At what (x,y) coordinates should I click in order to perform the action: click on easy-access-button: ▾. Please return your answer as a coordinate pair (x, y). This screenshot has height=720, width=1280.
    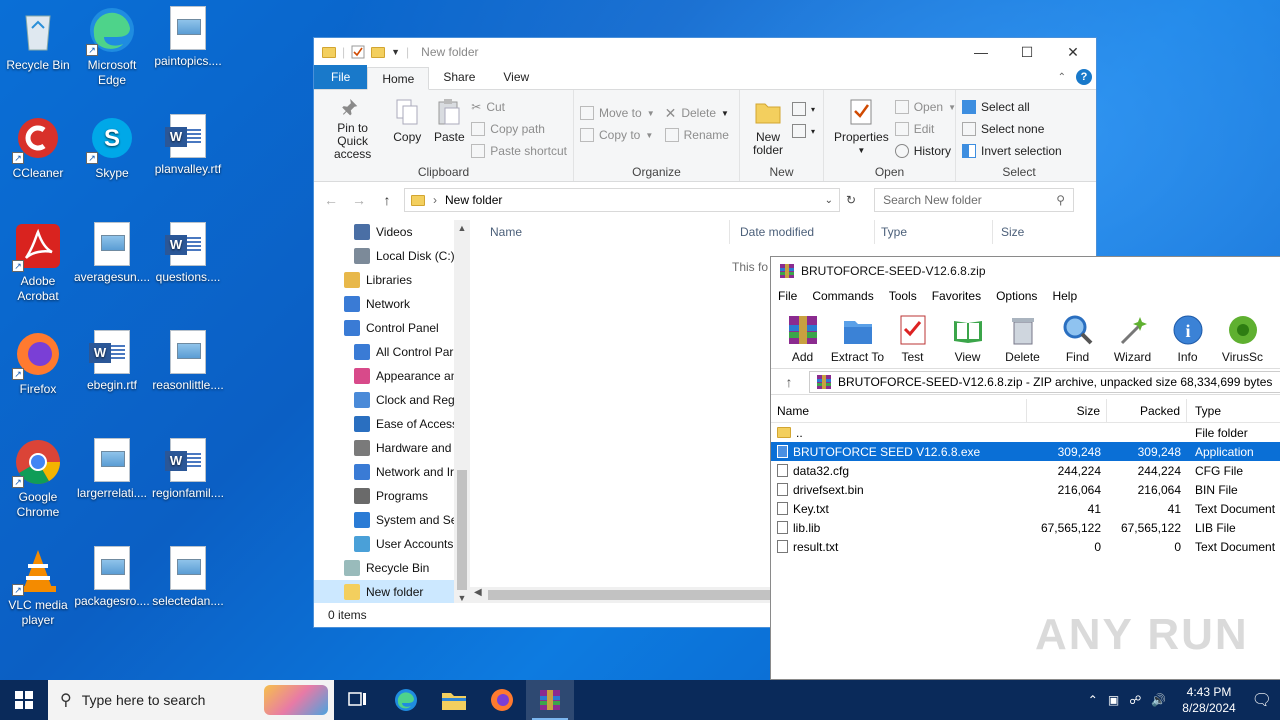
    Looking at the image, I should click on (803, 131).